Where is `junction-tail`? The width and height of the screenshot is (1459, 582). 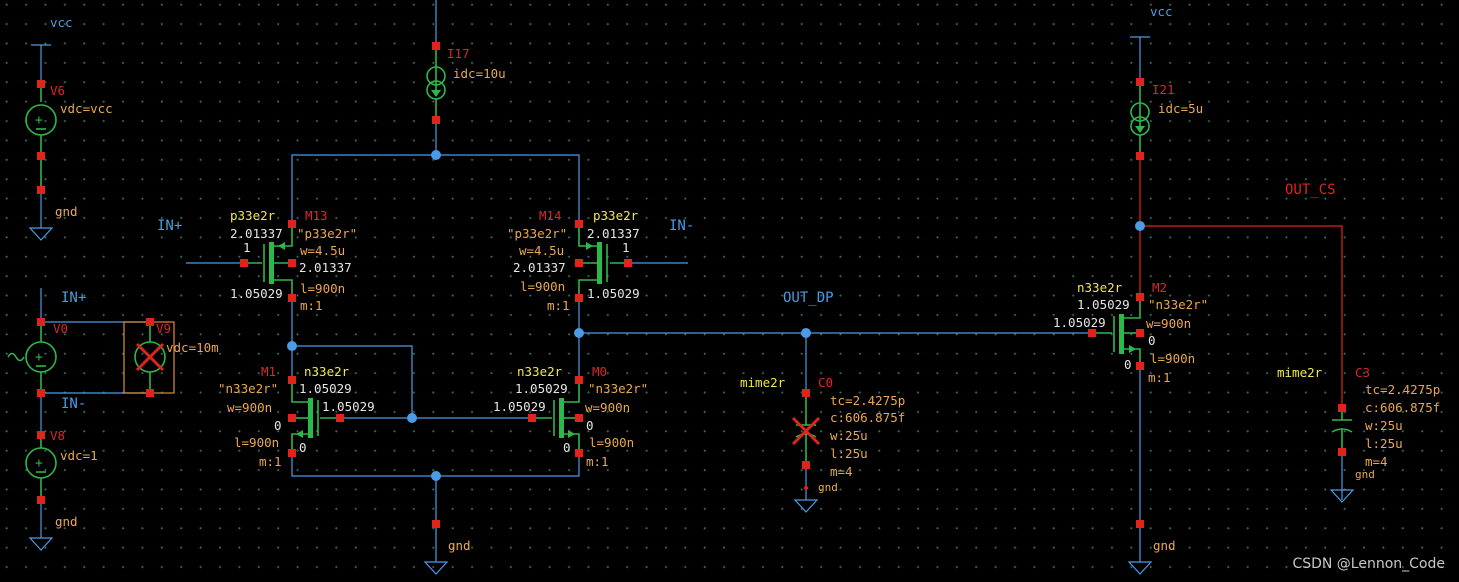
junction-tail is located at coordinates (436, 155).